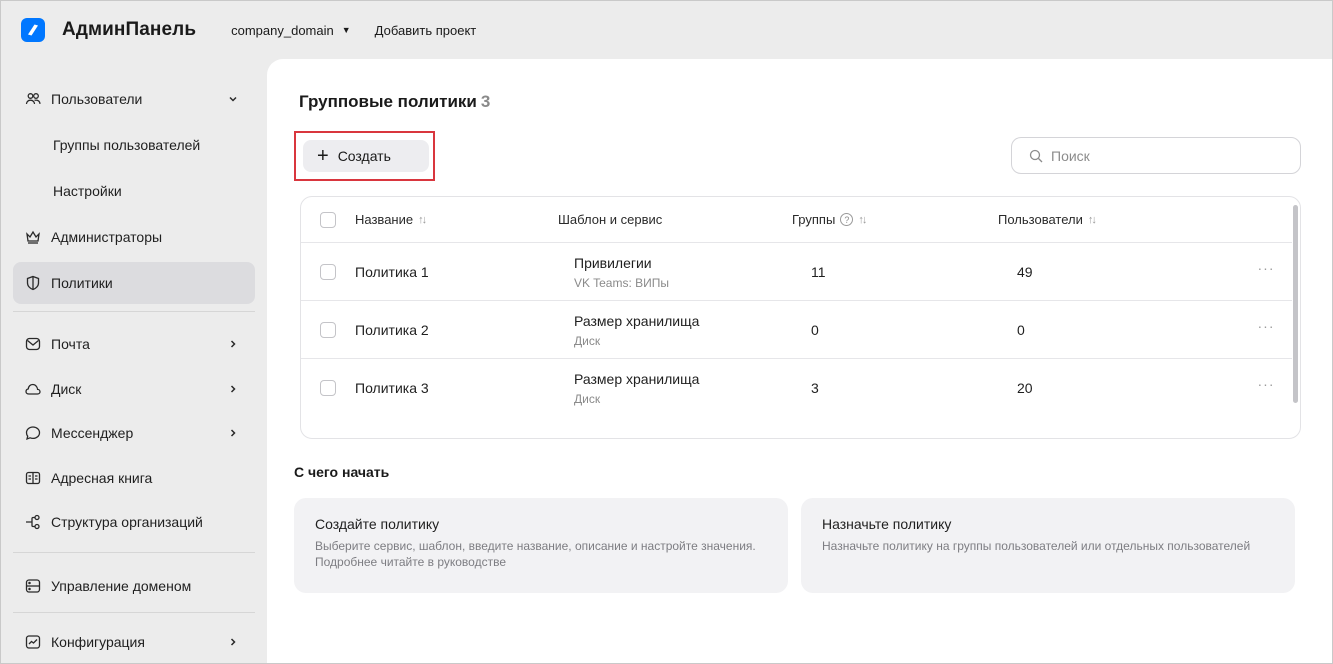  I want to click on policy-name: Политика 3, so click(392, 388).